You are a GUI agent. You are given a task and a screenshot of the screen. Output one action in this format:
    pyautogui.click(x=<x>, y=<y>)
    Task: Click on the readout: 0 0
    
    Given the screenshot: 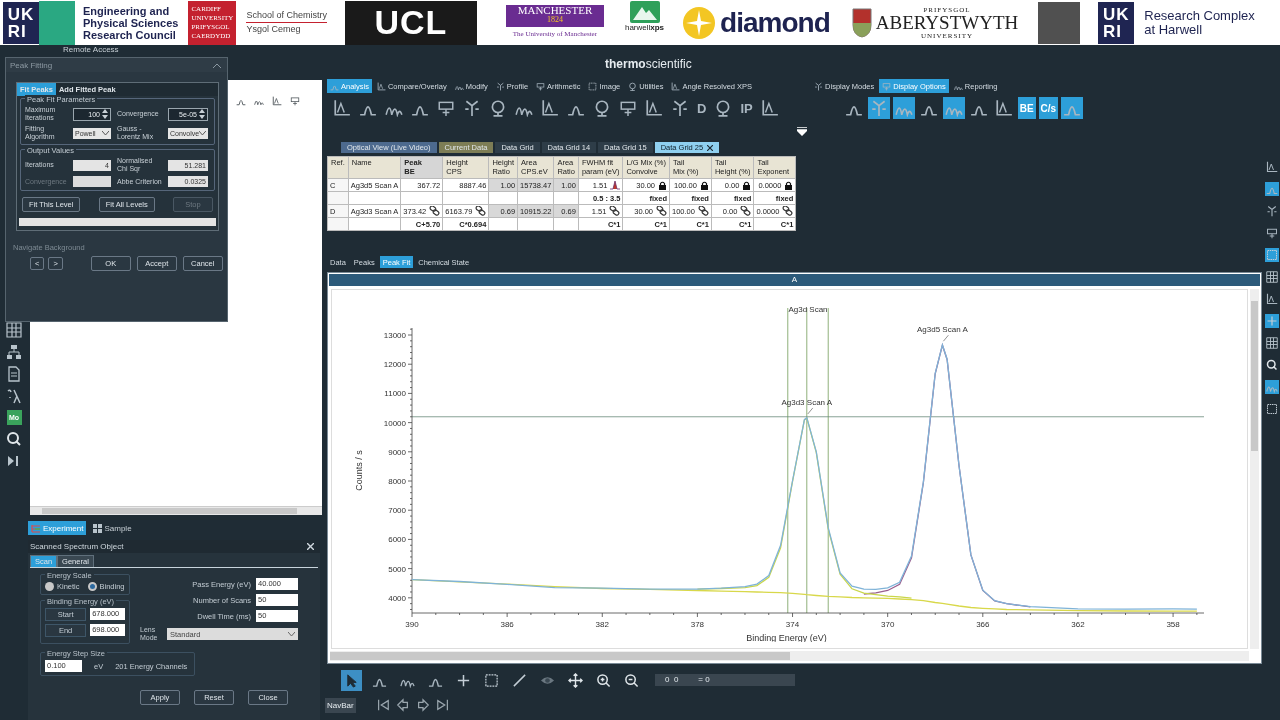 What is the action you would take?
    pyautogui.click(x=672, y=680)
    